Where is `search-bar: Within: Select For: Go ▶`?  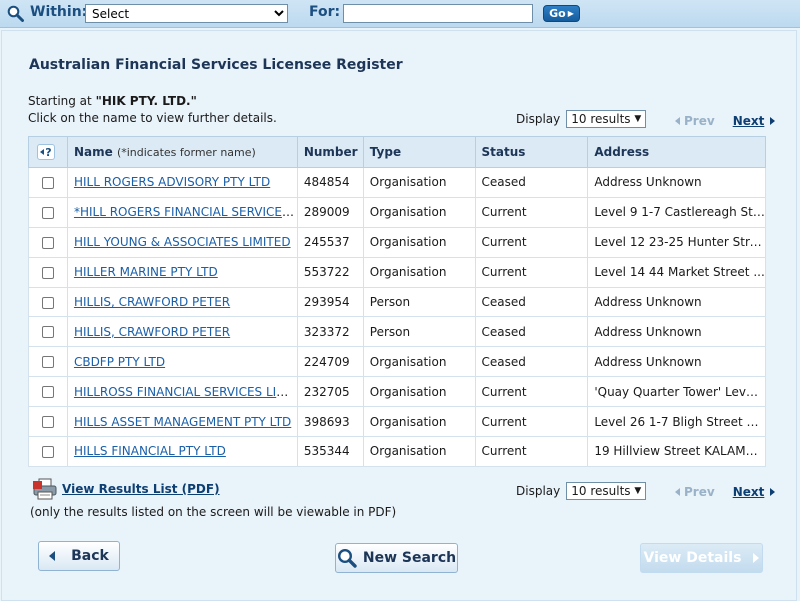 search-bar: Within: Select For: Go ▶ is located at coordinates (400, 14).